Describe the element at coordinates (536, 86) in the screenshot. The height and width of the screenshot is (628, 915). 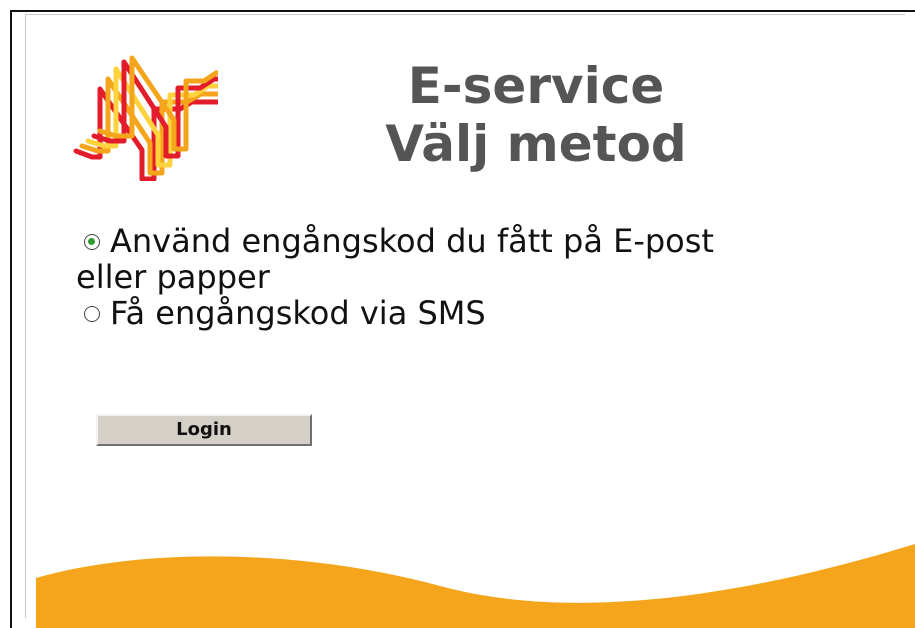
I see `title-line-service: E-service` at that location.